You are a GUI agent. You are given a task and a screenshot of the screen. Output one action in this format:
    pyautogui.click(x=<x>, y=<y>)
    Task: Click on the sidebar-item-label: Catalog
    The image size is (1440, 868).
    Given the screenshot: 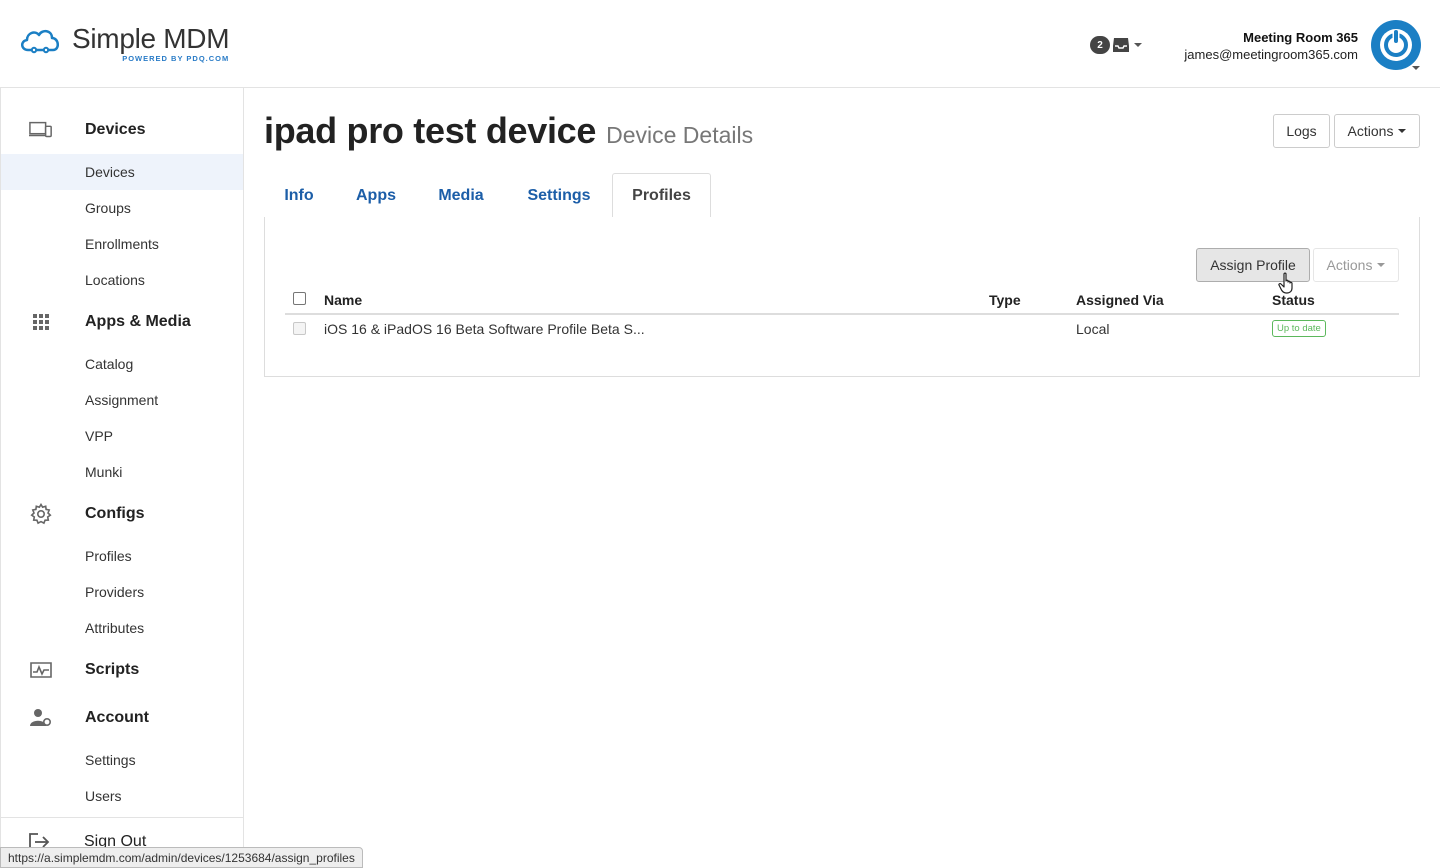 What is the action you would take?
    pyautogui.click(x=109, y=364)
    